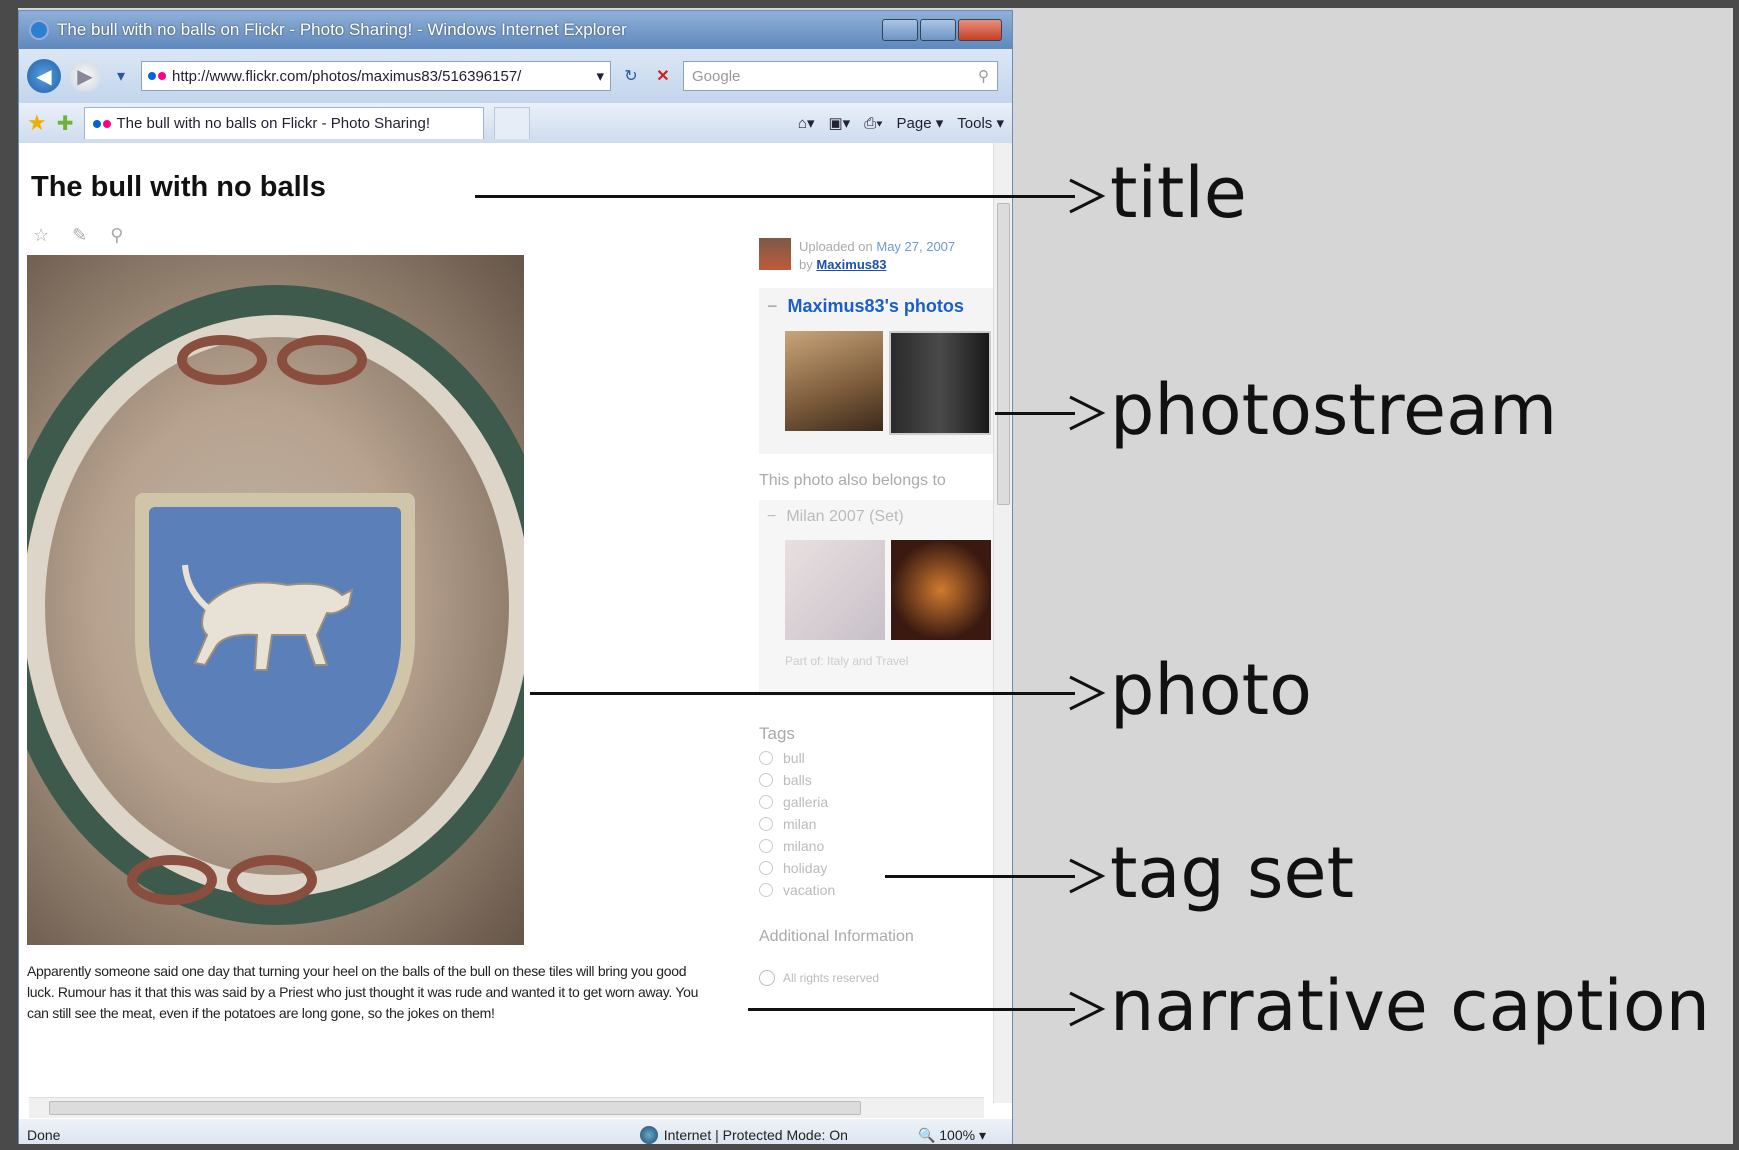 The width and height of the screenshot is (1739, 1150). I want to click on tag-label: milano, so click(804, 846).